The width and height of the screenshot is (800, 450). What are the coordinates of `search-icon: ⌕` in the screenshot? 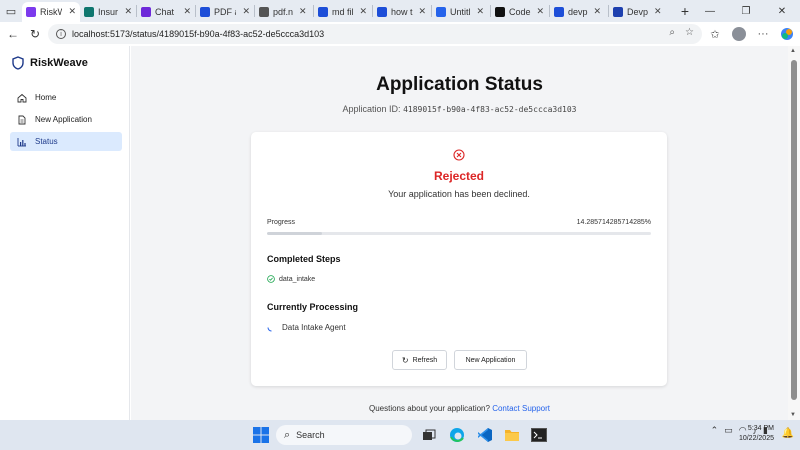 It's located at (287, 434).